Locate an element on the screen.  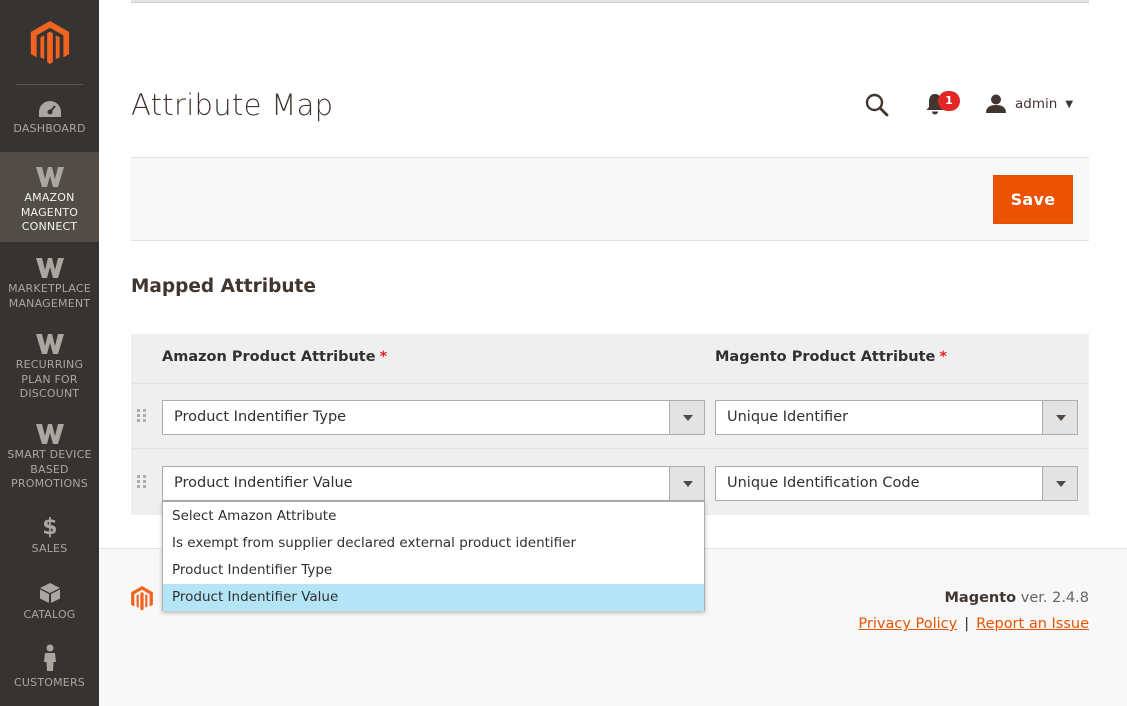
magento-logo is located at coordinates (49, 42).